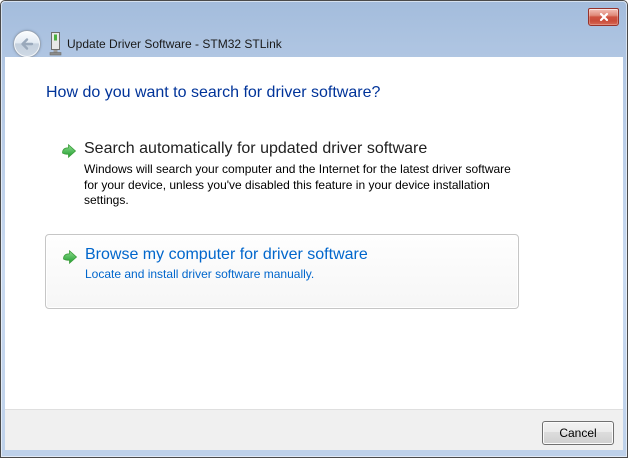  Describe the element at coordinates (578, 433) in the screenshot. I see `cancel-button: Cancel` at that location.